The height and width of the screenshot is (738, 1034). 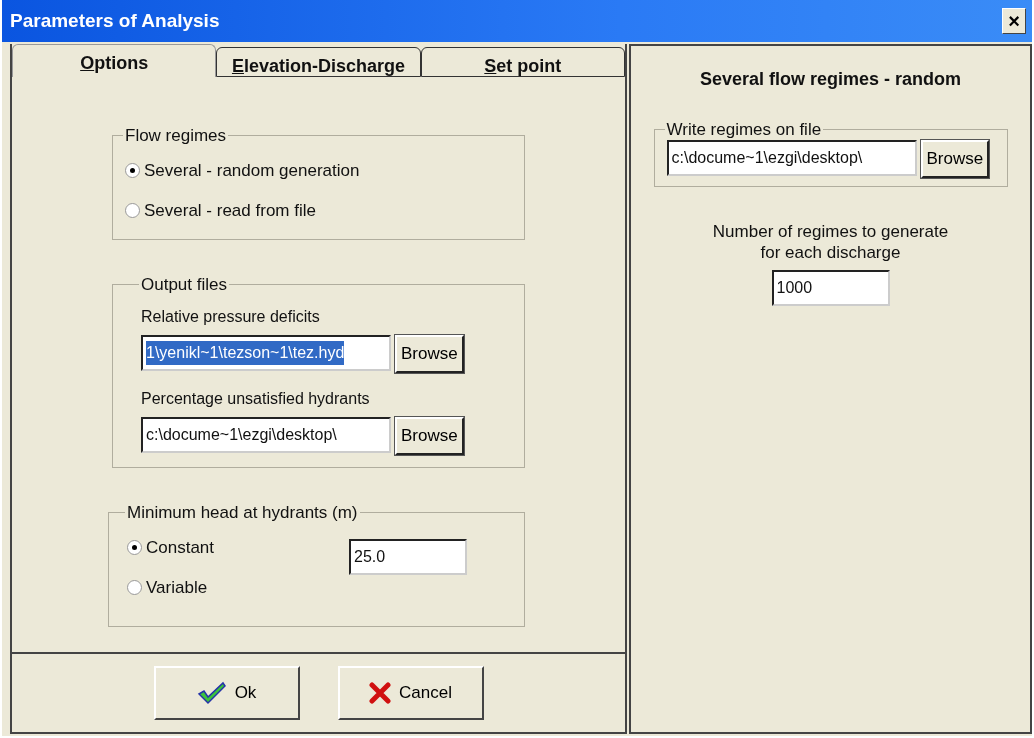 What do you see at coordinates (231, 317) in the screenshot?
I see `field-label: Relative pressure deficits` at bounding box center [231, 317].